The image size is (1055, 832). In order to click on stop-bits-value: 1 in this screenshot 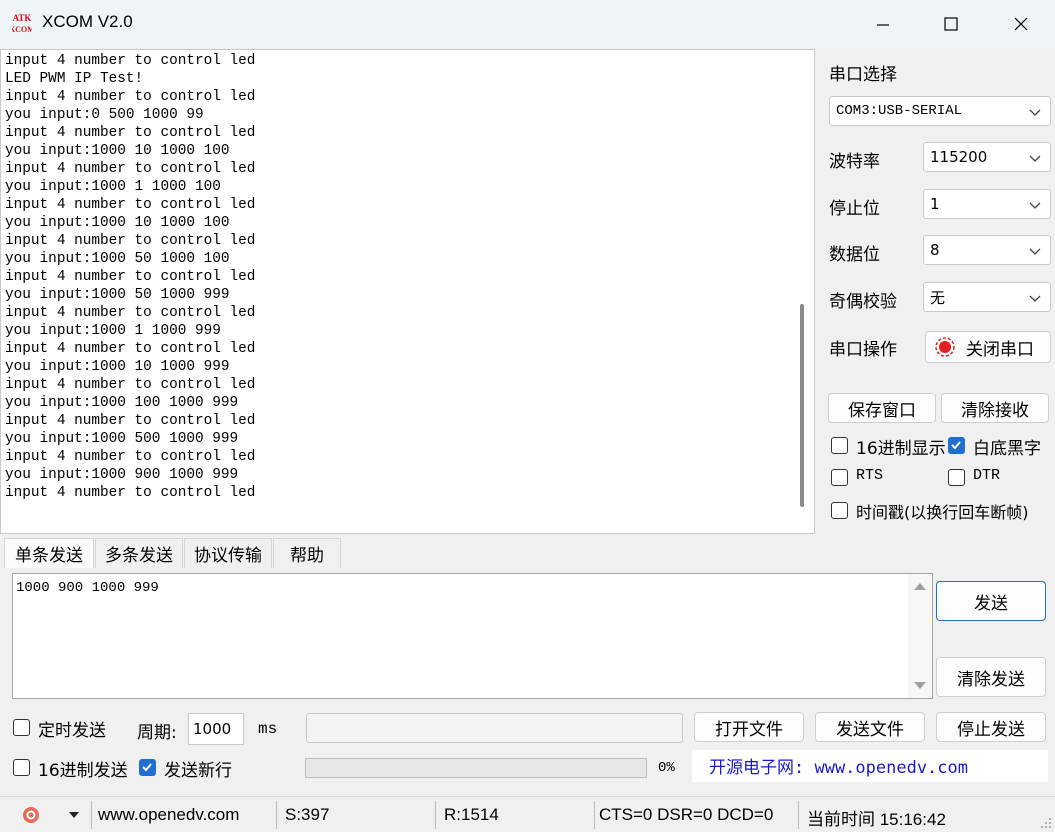, I will do `click(935, 204)`.